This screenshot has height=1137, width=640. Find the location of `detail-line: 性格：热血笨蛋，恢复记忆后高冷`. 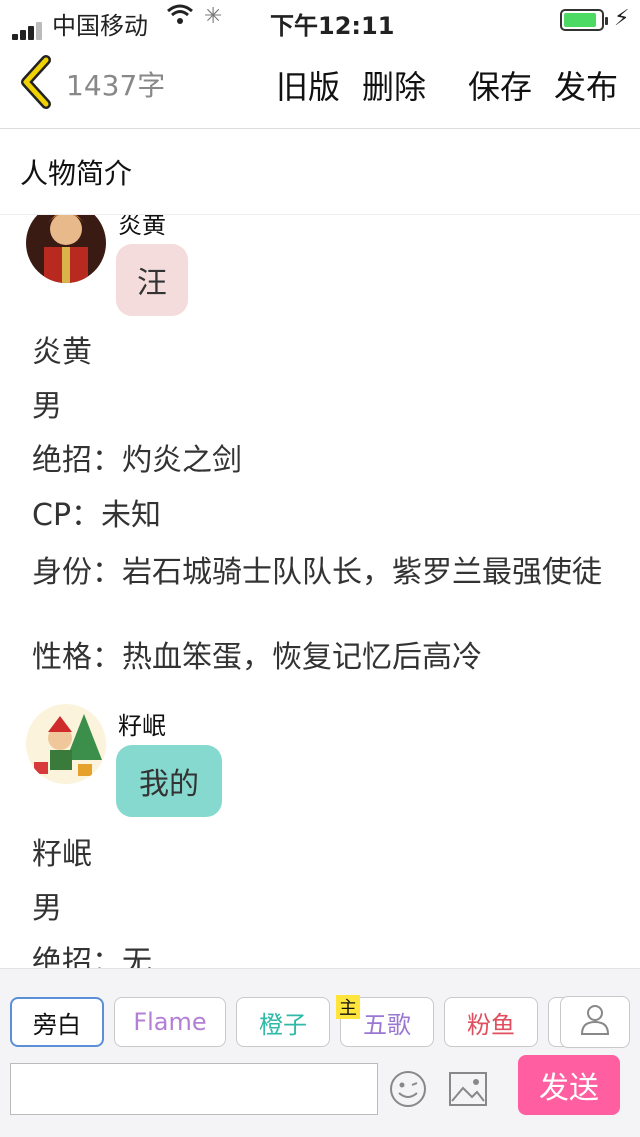

detail-line: 性格：热血笨蛋，恢复记忆后高冷 is located at coordinates (257, 657).